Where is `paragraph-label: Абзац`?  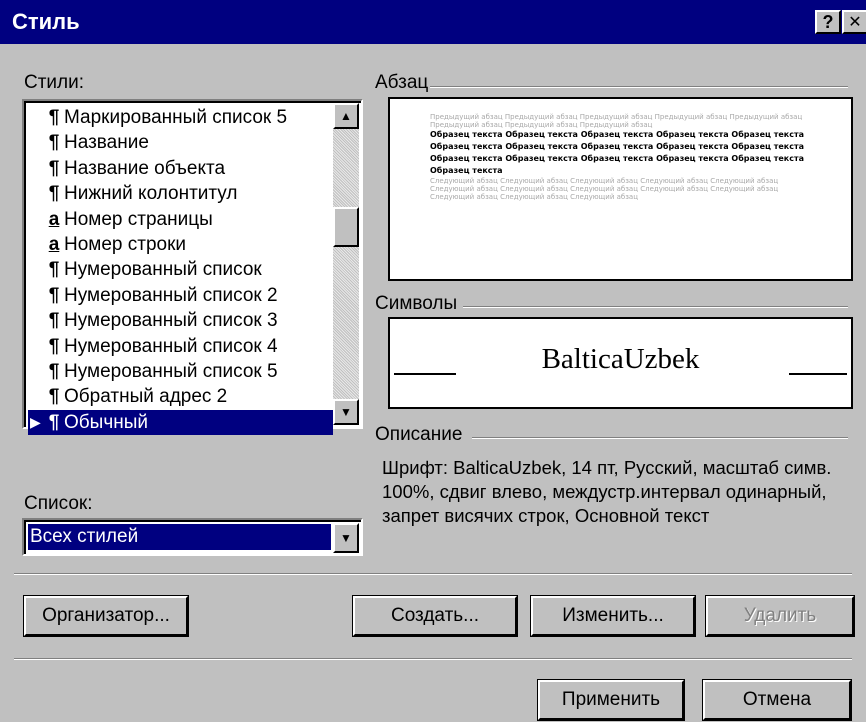
paragraph-label: Абзац is located at coordinates (402, 82).